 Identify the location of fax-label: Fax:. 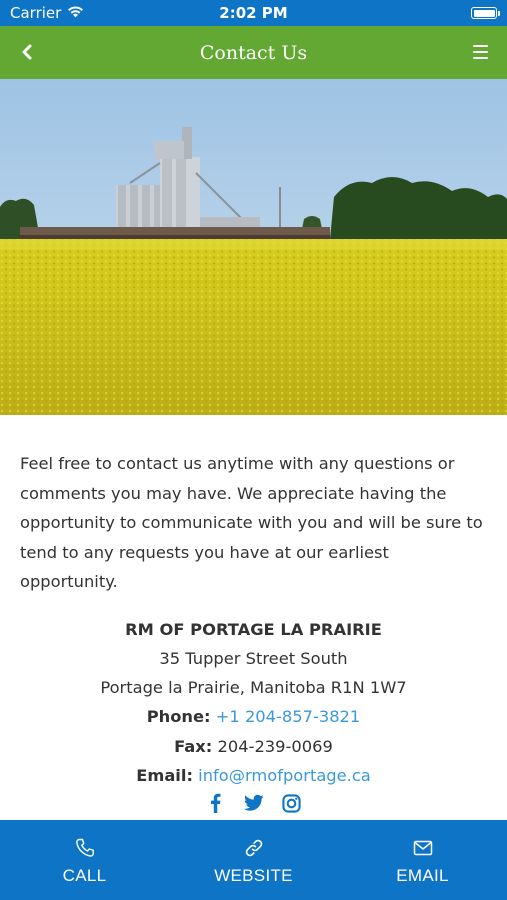
(193, 746).